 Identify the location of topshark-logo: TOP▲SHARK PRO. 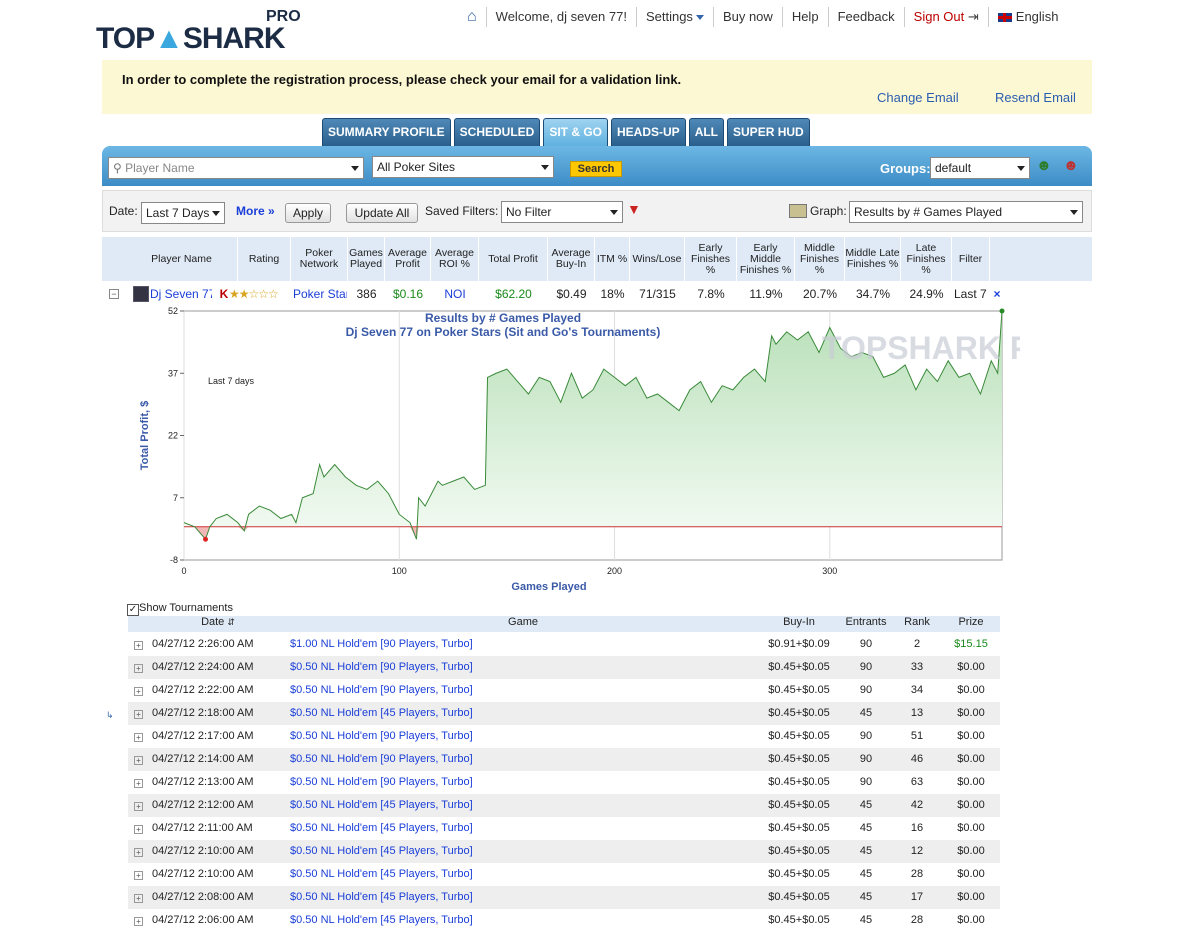
(206, 30).